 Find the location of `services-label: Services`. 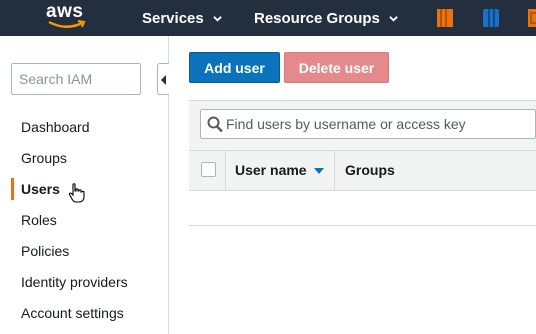

services-label: Services is located at coordinates (173, 18).